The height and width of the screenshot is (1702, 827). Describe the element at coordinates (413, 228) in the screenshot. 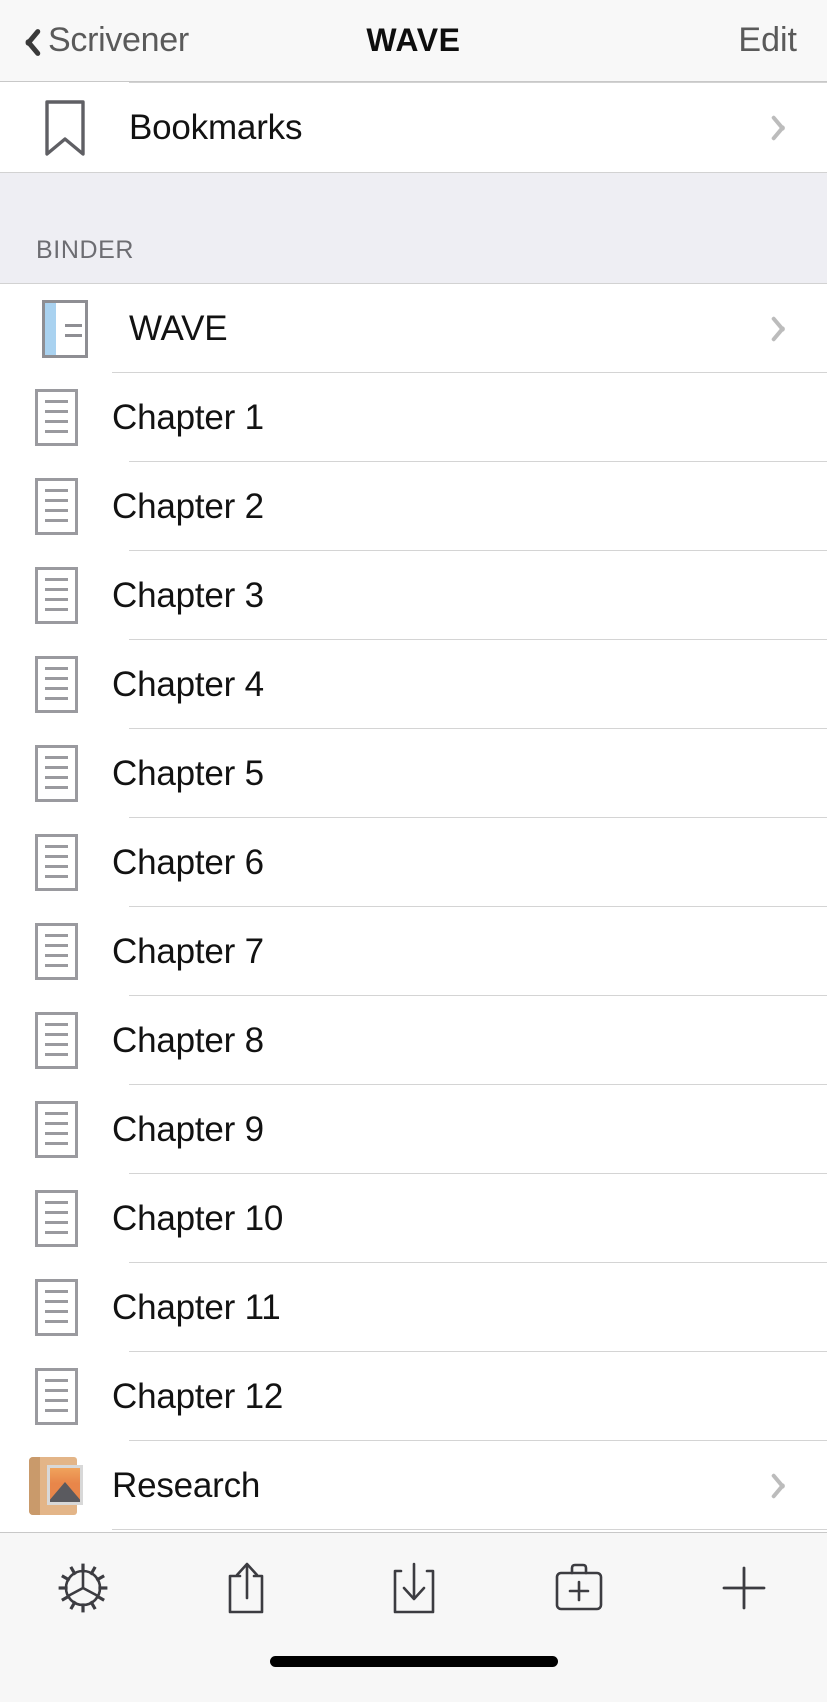

I see `section-header-binder: BINDER` at that location.